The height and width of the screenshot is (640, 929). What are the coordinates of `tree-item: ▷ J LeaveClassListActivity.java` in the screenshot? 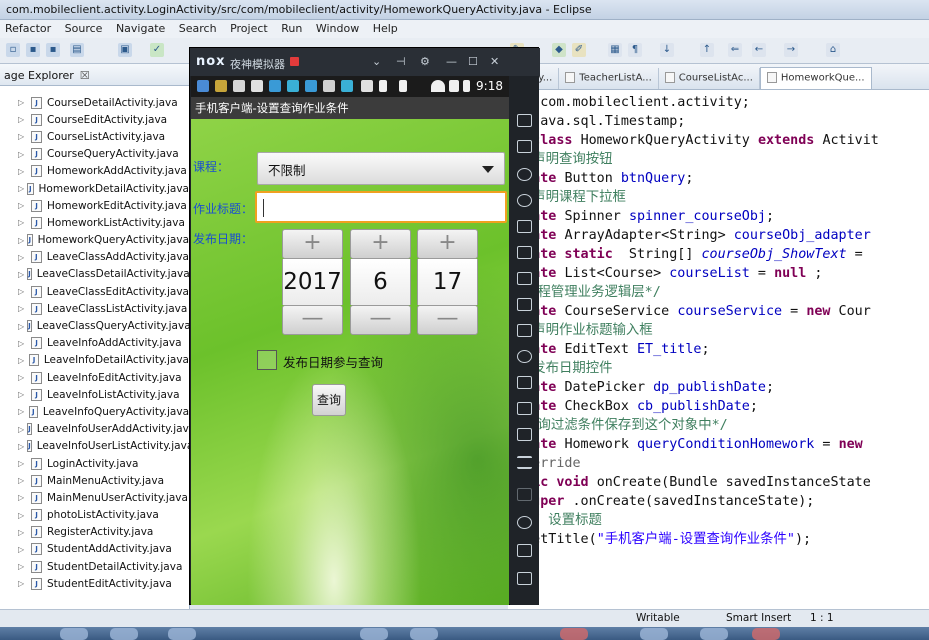 It's located at (94, 308).